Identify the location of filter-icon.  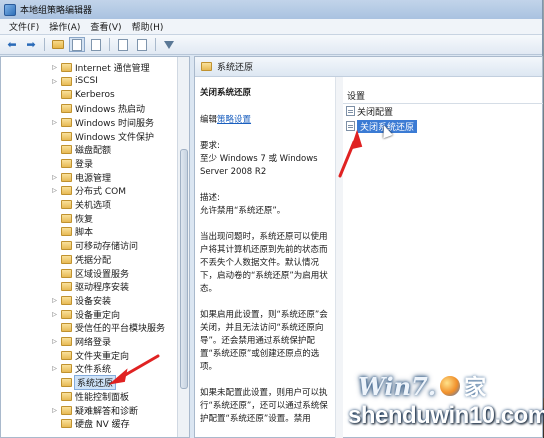
(169, 44).